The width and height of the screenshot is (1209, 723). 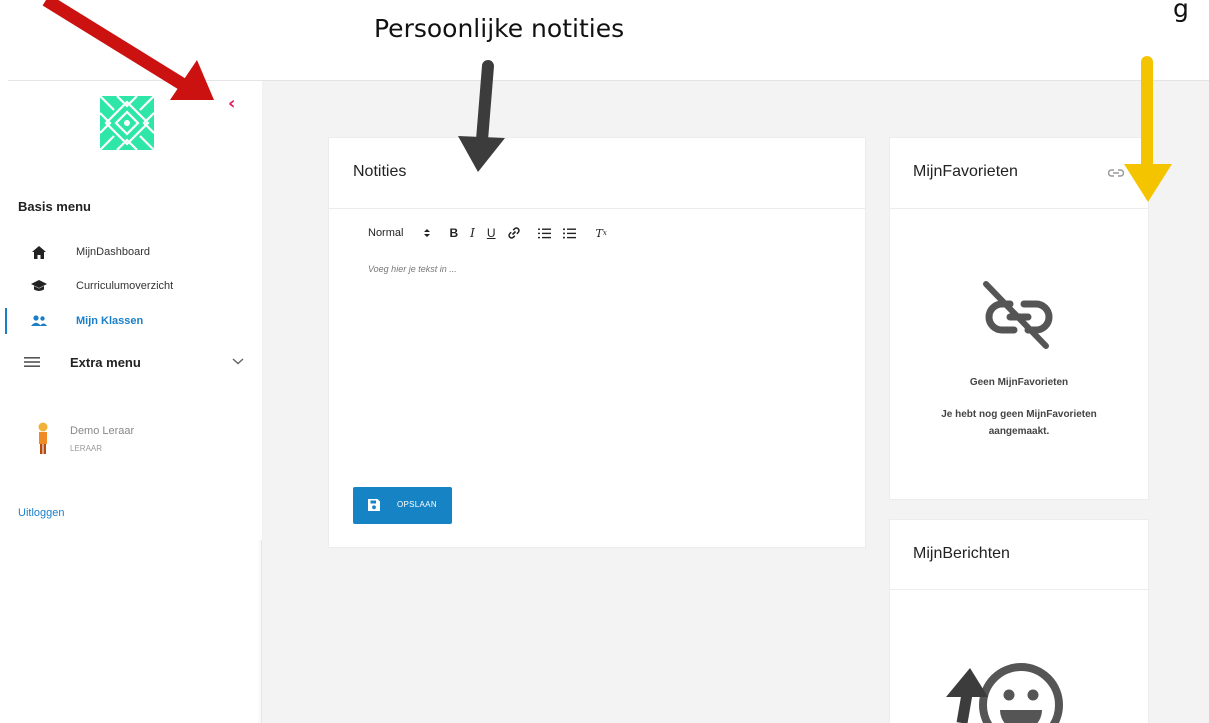 I want to click on red-arrow-icon, so click(x=114, y=45).